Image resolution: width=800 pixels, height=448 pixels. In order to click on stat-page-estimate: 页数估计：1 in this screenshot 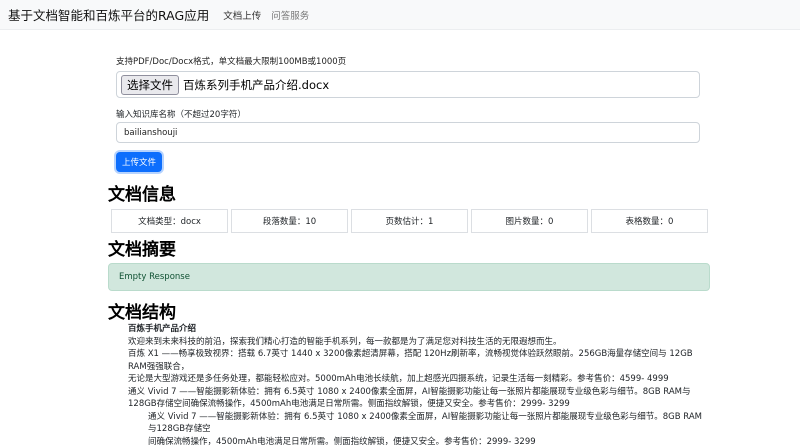, I will do `click(409, 221)`.